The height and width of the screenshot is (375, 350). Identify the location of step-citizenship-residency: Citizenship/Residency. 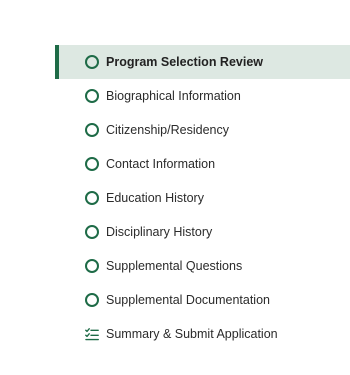
(202, 130).